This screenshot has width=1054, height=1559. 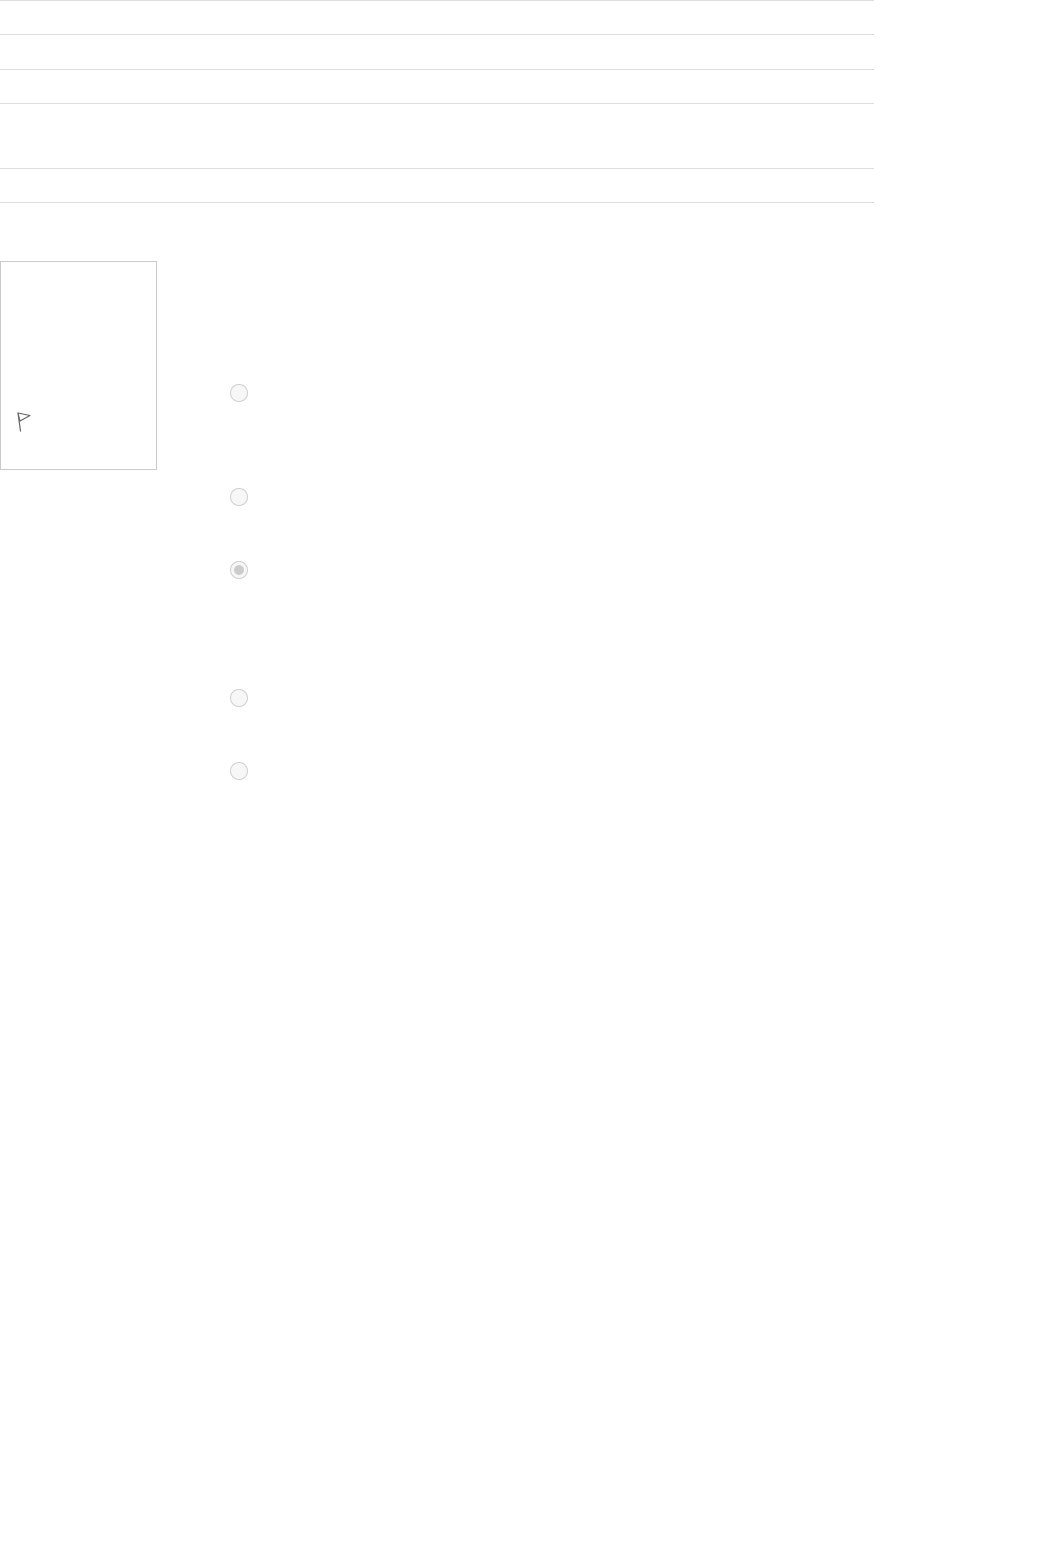 I want to click on flag-icon, so click(x=24, y=422).